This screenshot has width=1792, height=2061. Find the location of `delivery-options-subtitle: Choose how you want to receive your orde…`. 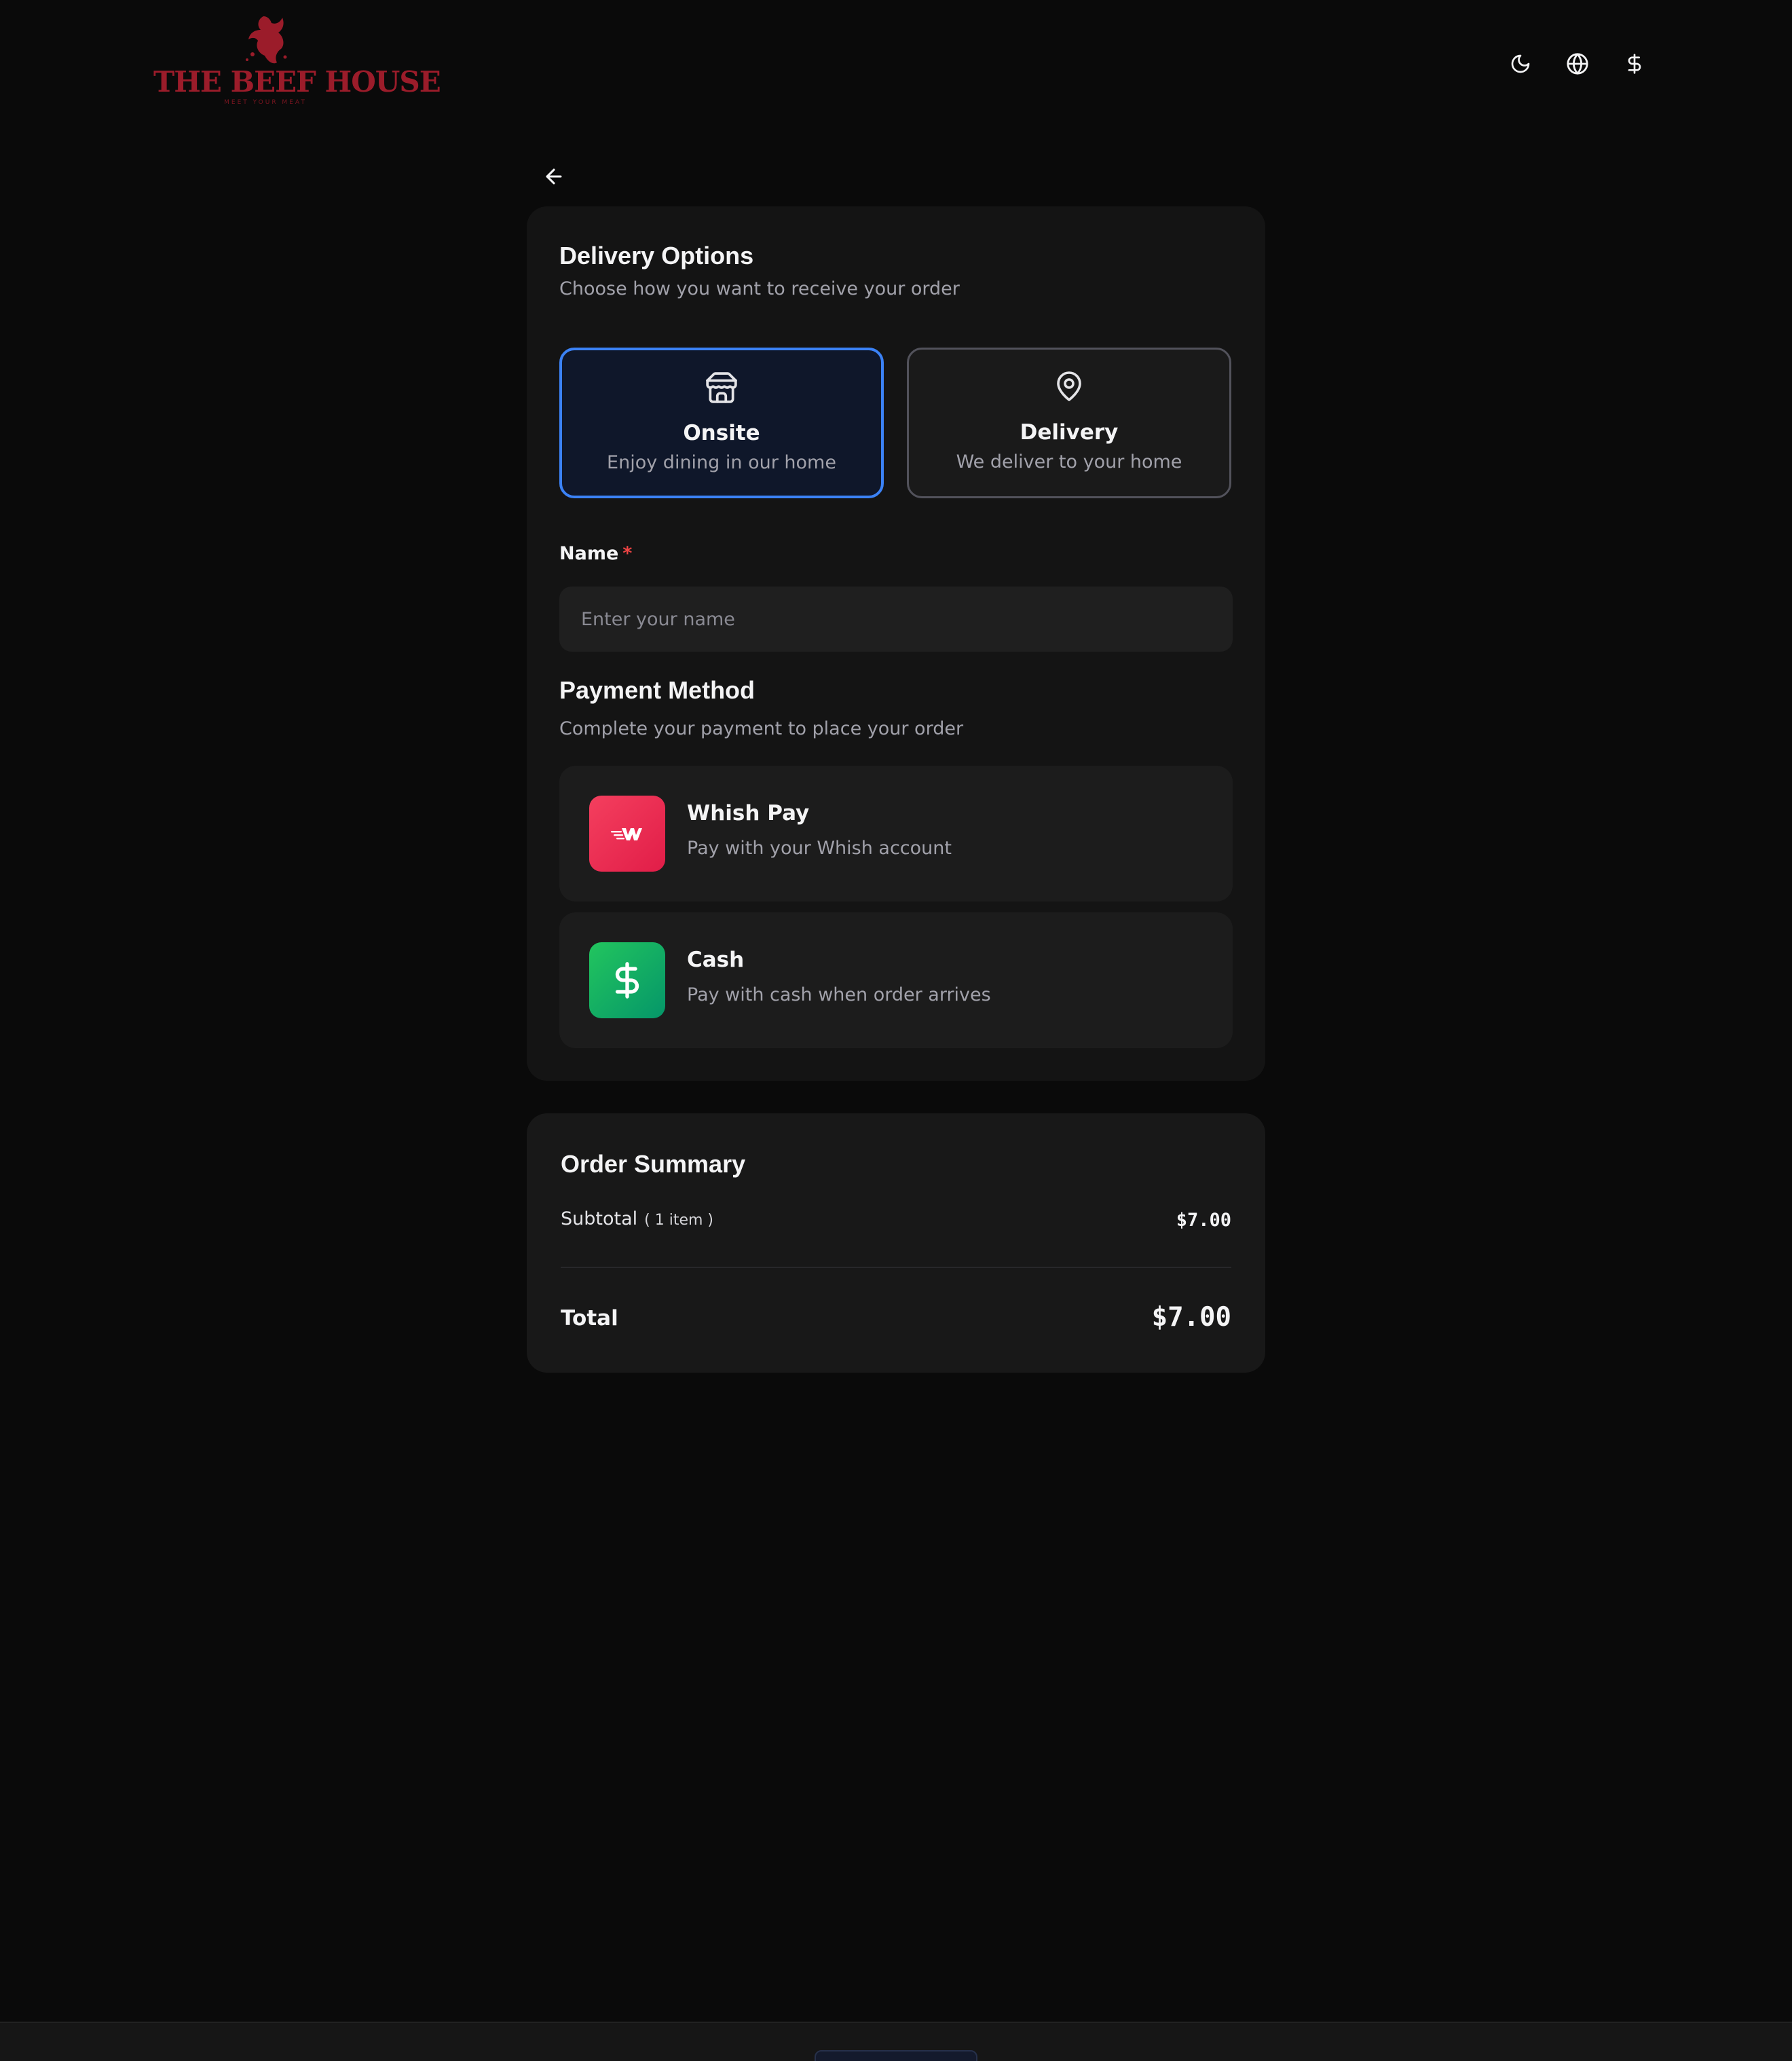

delivery-options-subtitle: Choose how you want to receive your orde… is located at coordinates (759, 288).